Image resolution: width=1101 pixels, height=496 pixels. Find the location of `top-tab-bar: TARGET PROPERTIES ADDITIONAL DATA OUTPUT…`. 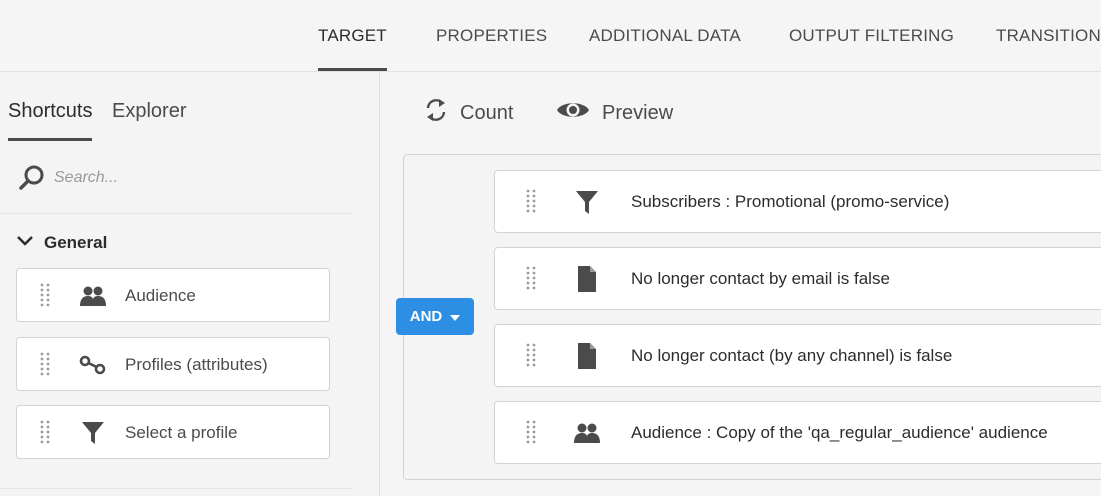

top-tab-bar: TARGET PROPERTIES ADDITIONAL DATA OUTPUT… is located at coordinates (550, 36).